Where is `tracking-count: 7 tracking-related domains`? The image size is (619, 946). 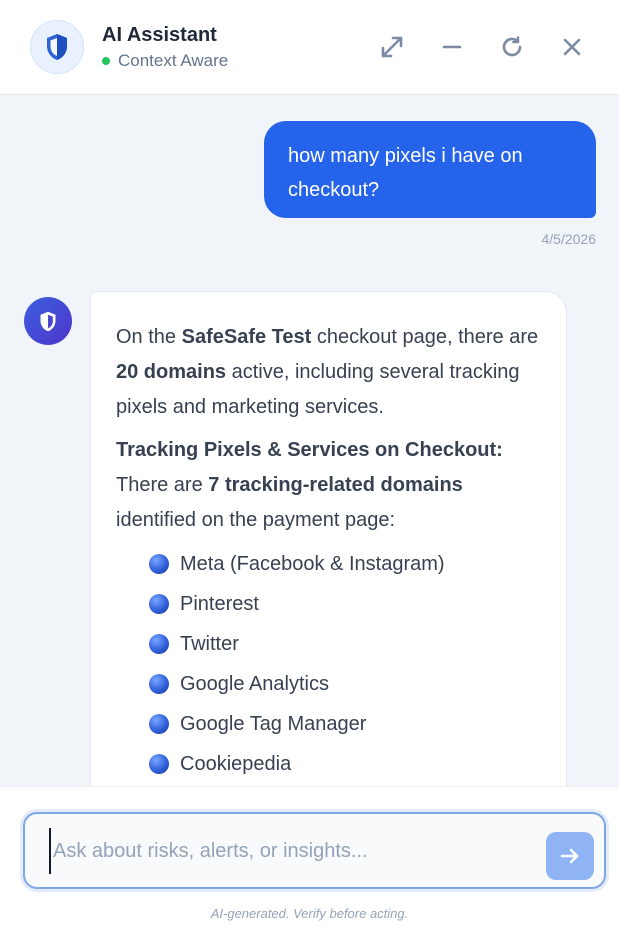
tracking-count: 7 tracking-related domains is located at coordinates (335, 485).